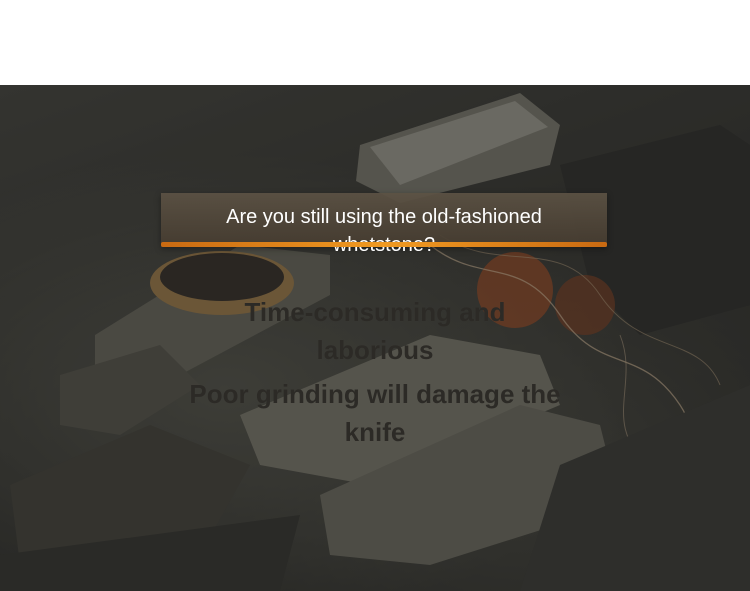 The width and height of the screenshot is (750, 591). Describe the element at coordinates (384, 244) in the screenshot. I see `banner-accent-underline` at that location.